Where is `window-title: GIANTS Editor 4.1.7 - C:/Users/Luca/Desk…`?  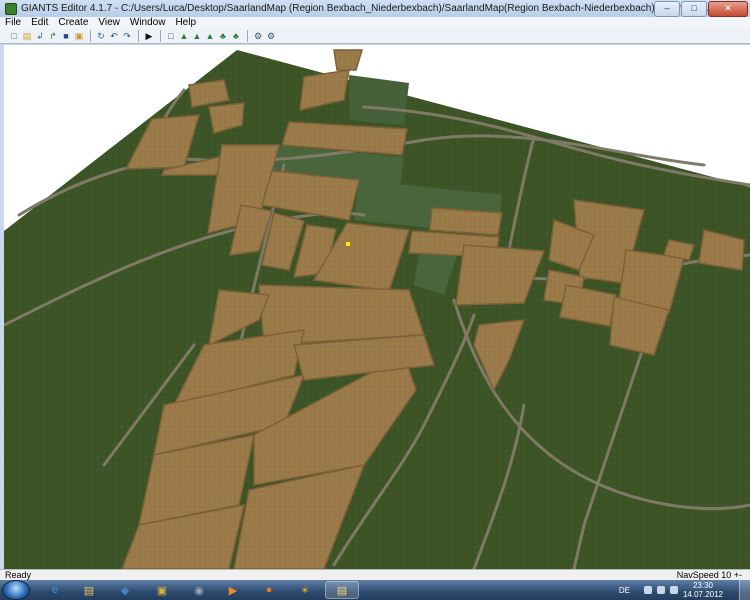 window-title: GIANTS Editor 4.1.7 - C:/Users/Luca/Desk… is located at coordinates (371, 8).